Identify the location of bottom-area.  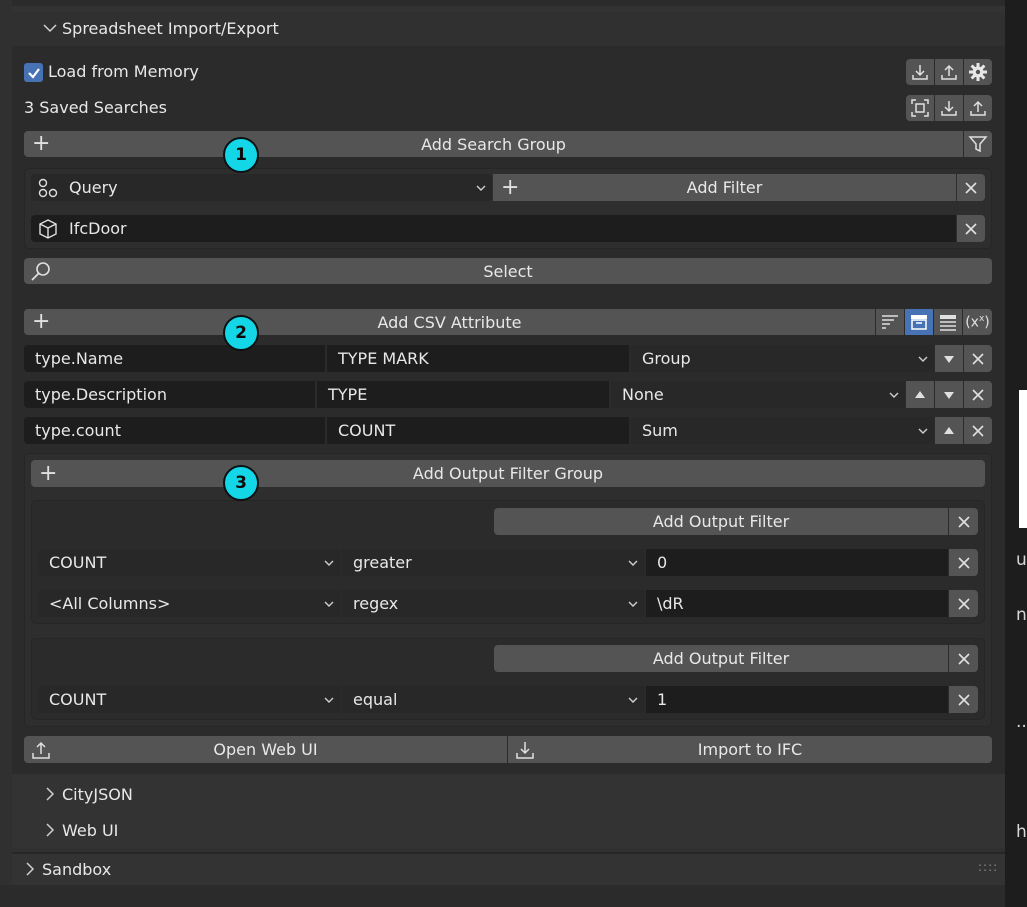
(502, 896).